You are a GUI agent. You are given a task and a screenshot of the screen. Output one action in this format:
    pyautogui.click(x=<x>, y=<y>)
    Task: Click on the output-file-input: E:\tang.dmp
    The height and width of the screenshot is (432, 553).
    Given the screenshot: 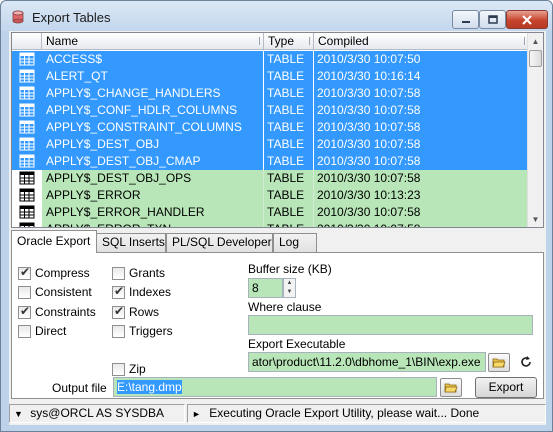 What is the action you would take?
    pyautogui.click(x=275, y=387)
    